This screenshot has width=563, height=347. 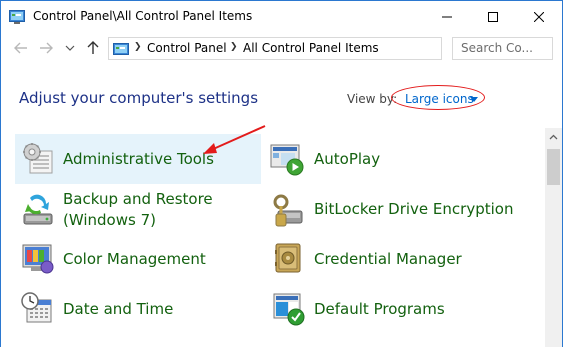 I want to click on color-management-icon, so click(x=38, y=259).